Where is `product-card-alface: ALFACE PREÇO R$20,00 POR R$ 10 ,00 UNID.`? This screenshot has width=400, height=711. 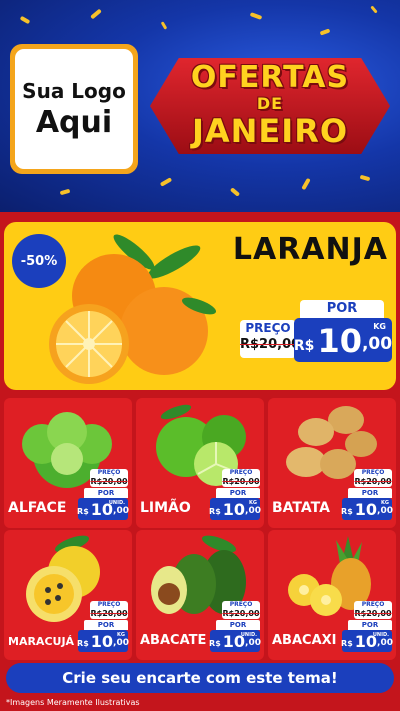
product-card-alface: ALFACE PREÇO R$20,00 POR R$ 10 ,00 UNID. is located at coordinates (68, 463).